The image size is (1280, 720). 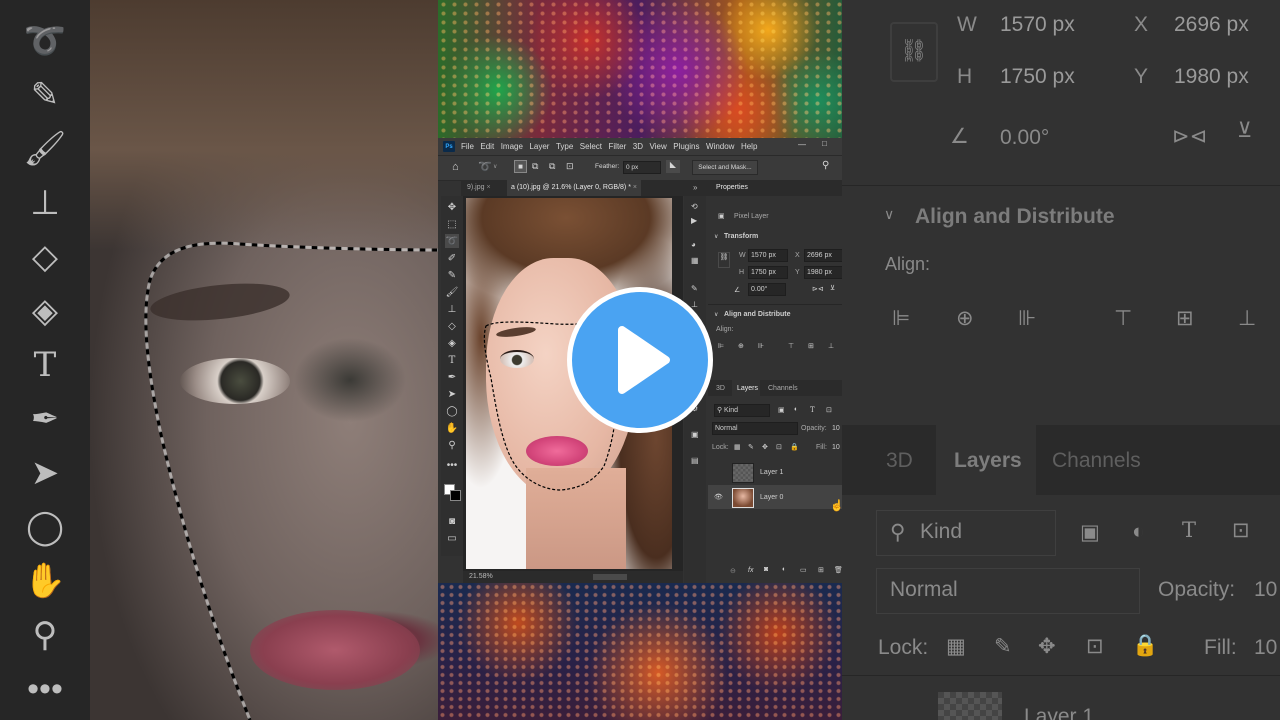 I want to click on tab-doc-1: 9).jpg ×, so click(x=479, y=188).